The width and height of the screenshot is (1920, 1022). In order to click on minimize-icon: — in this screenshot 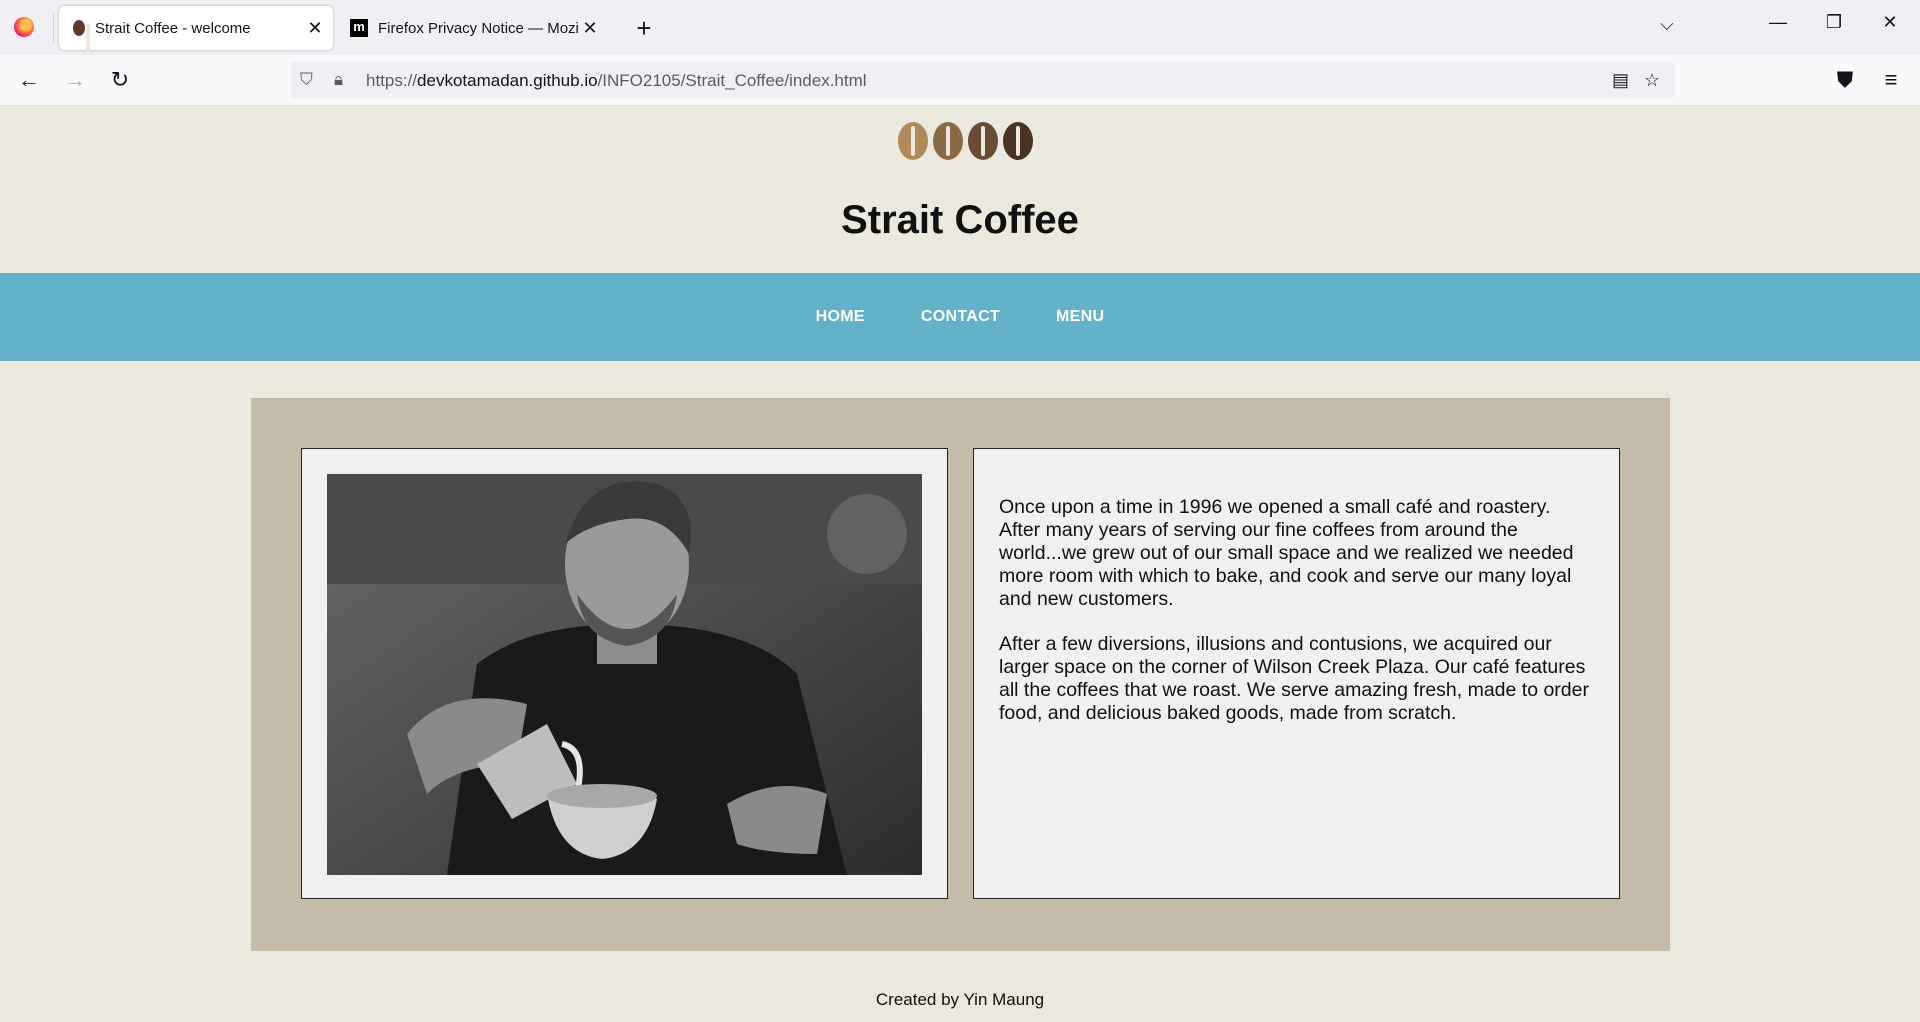, I will do `click(1778, 22)`.